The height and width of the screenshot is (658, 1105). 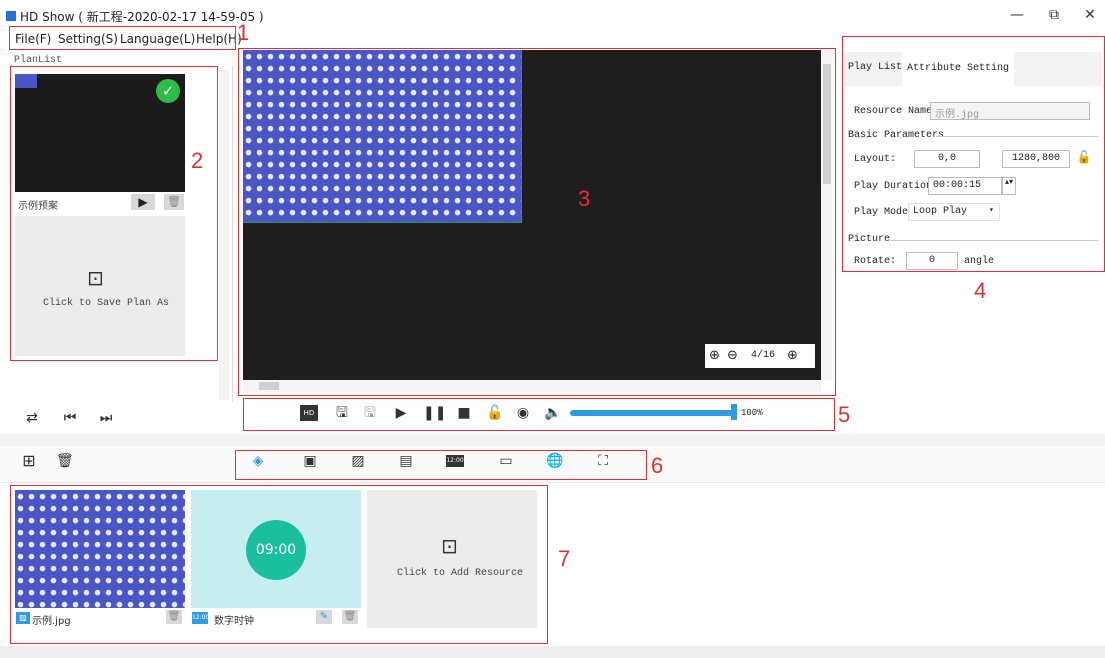 I want to click on annotation-label-2: 2, so click(x=197, y=160).